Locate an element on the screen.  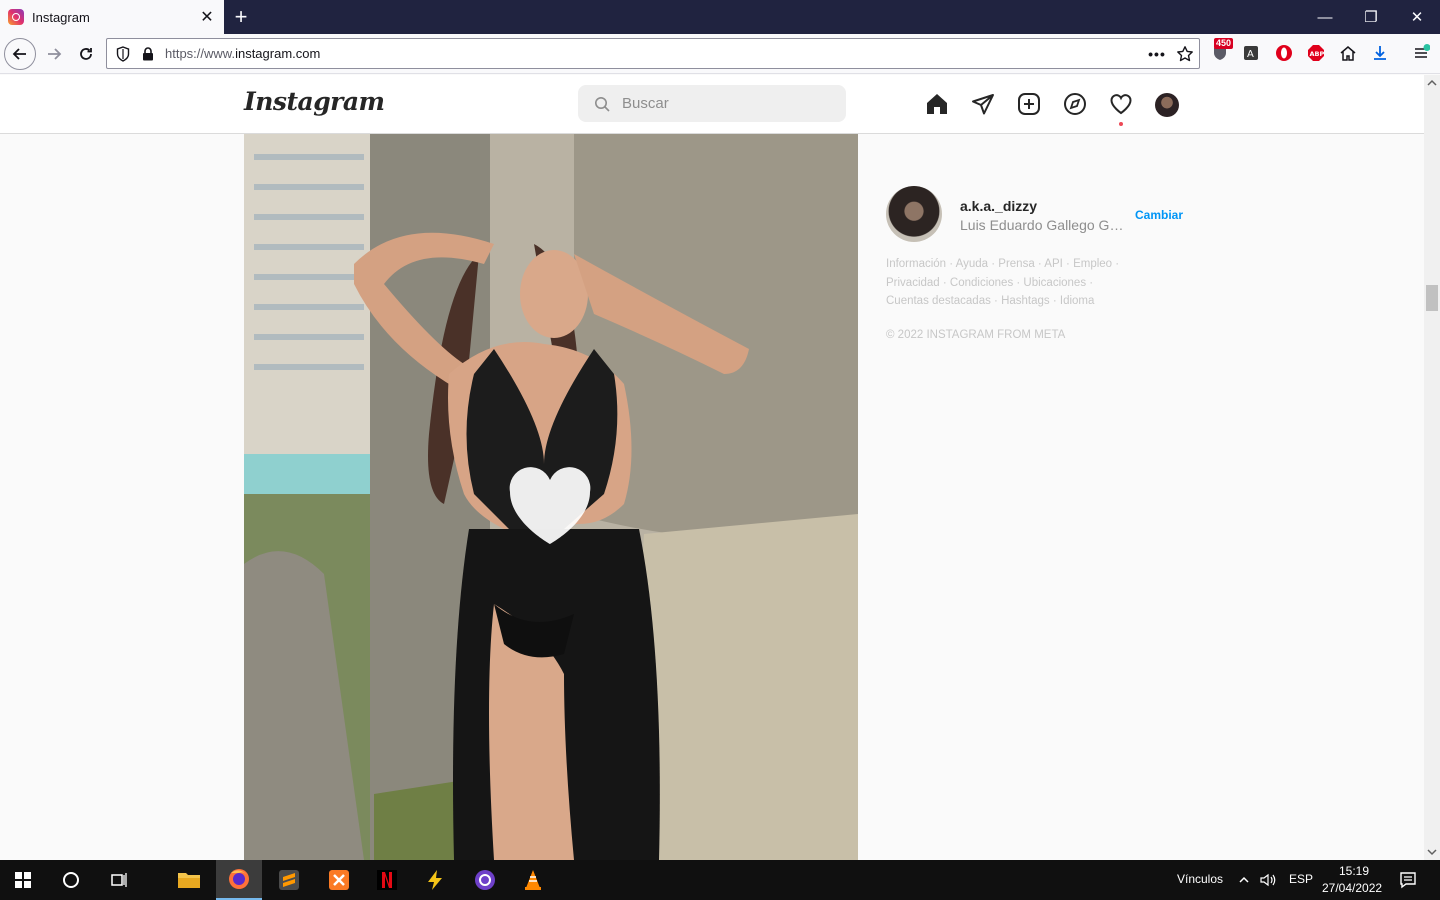
footer-line-3: Cuentas destacadas · Hashtags · Idioma is located at coordinates (1016, 301).